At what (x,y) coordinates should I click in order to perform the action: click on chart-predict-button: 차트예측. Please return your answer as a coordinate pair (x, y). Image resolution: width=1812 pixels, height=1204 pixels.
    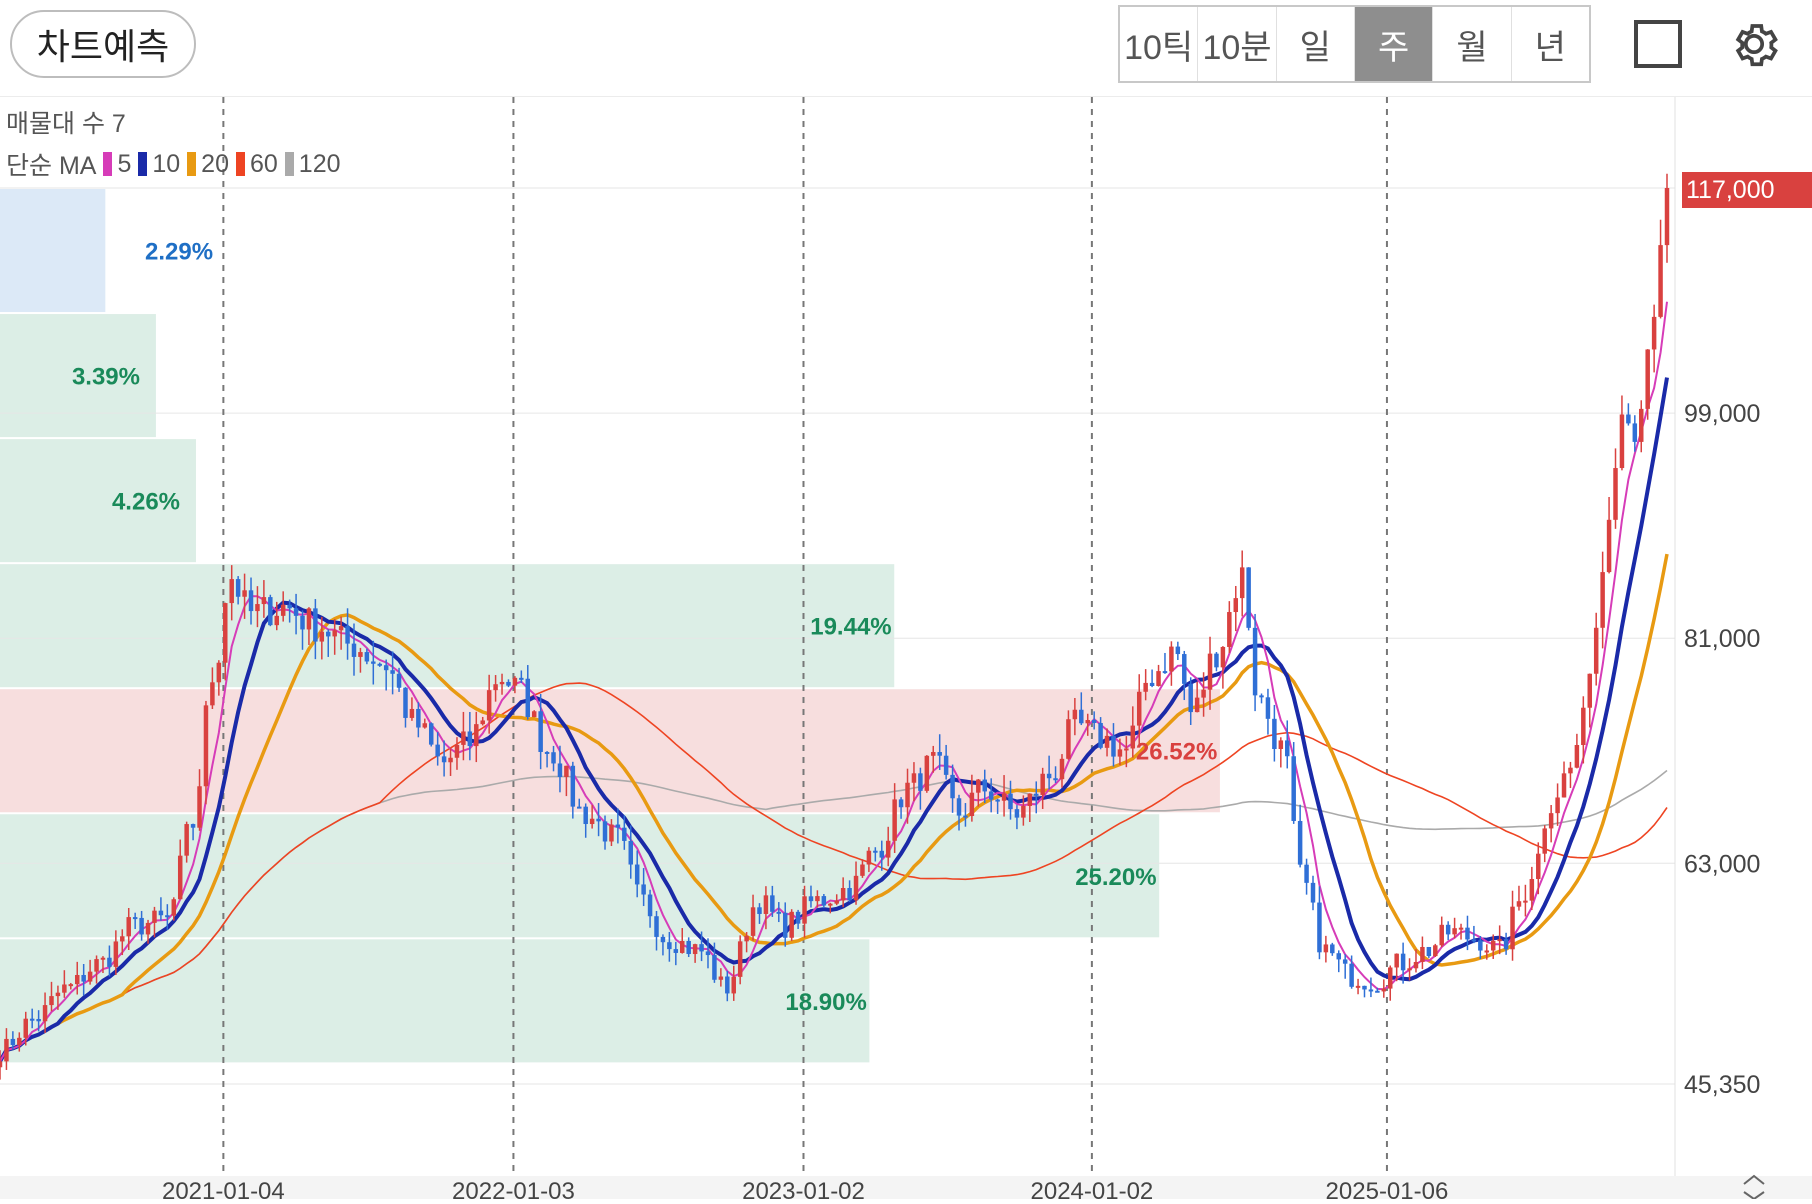
    Looking at the image, I should click on (103, 44).